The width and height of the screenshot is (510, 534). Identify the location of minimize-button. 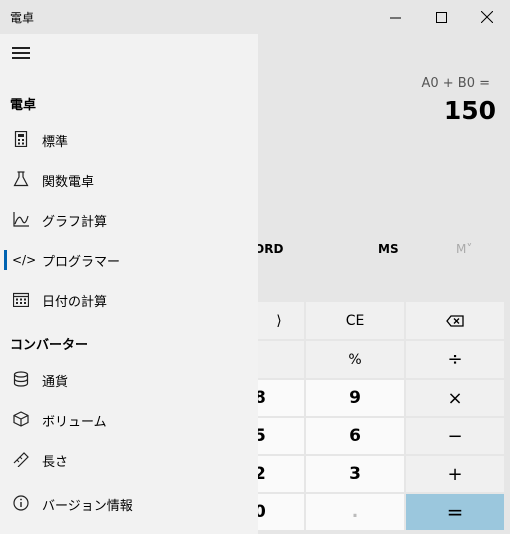
(395, 17).